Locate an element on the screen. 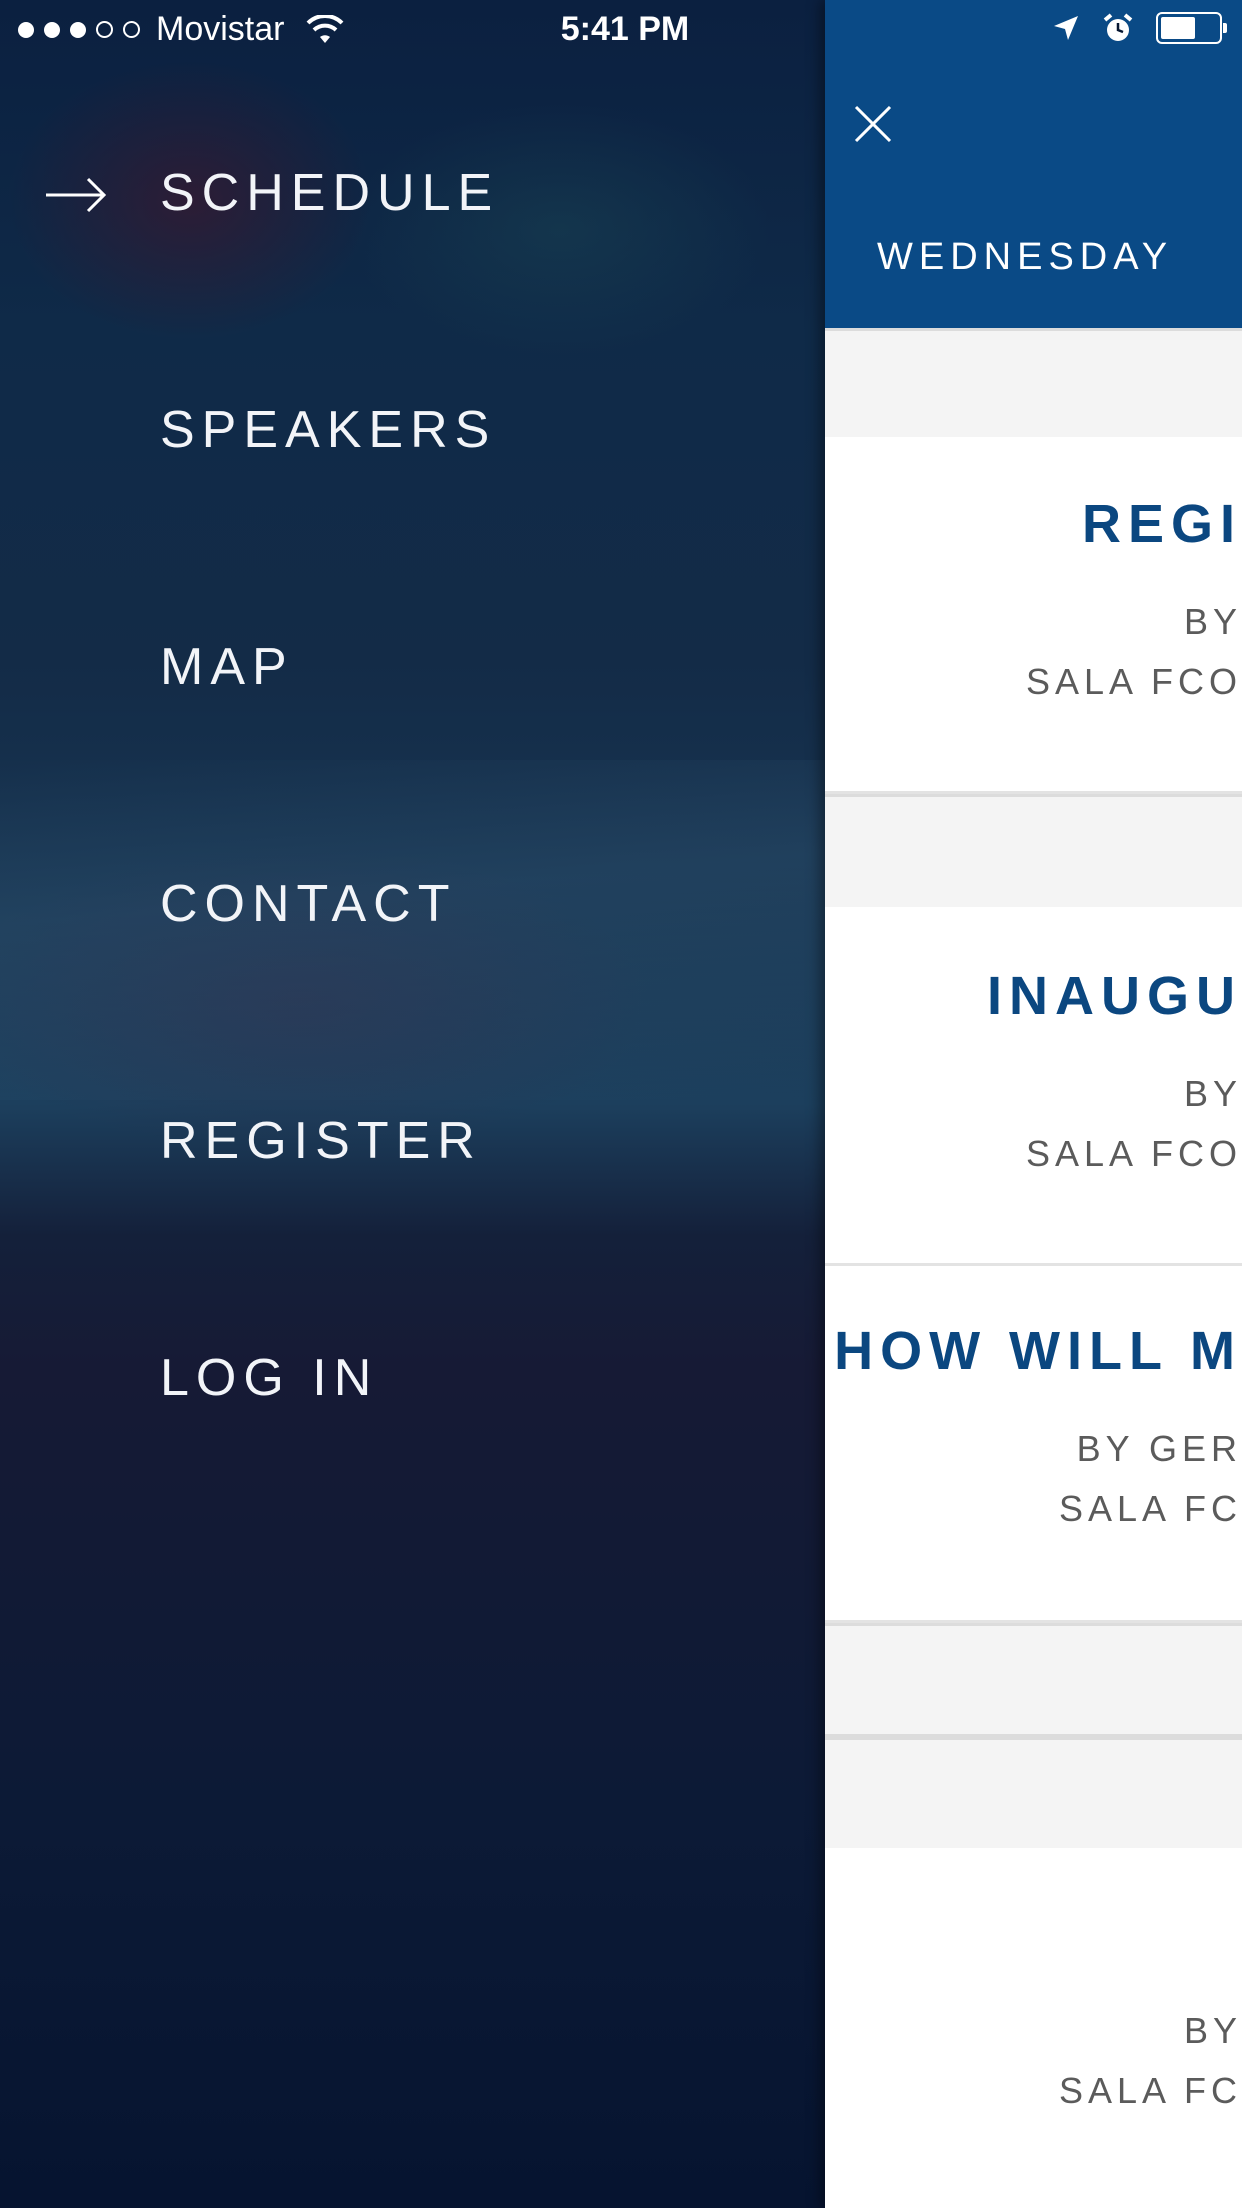  session-title: REGI is located at coordinates (1161, 524).